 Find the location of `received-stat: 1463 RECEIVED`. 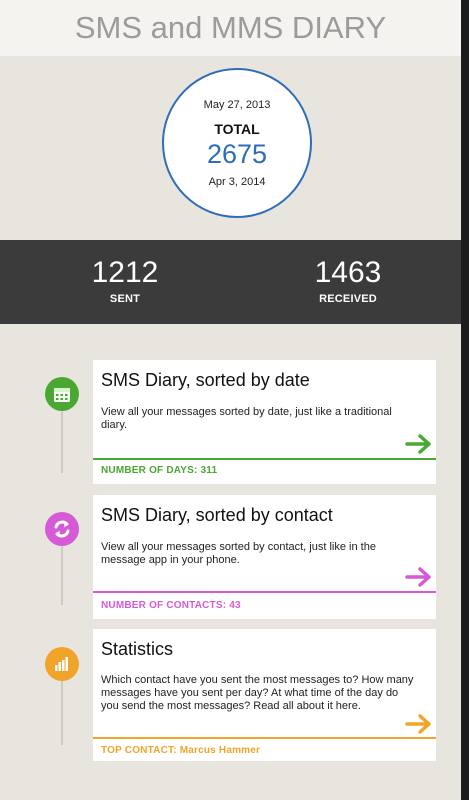

received-stat: 1463 RECEIVED is located at coordinates (348, 280).